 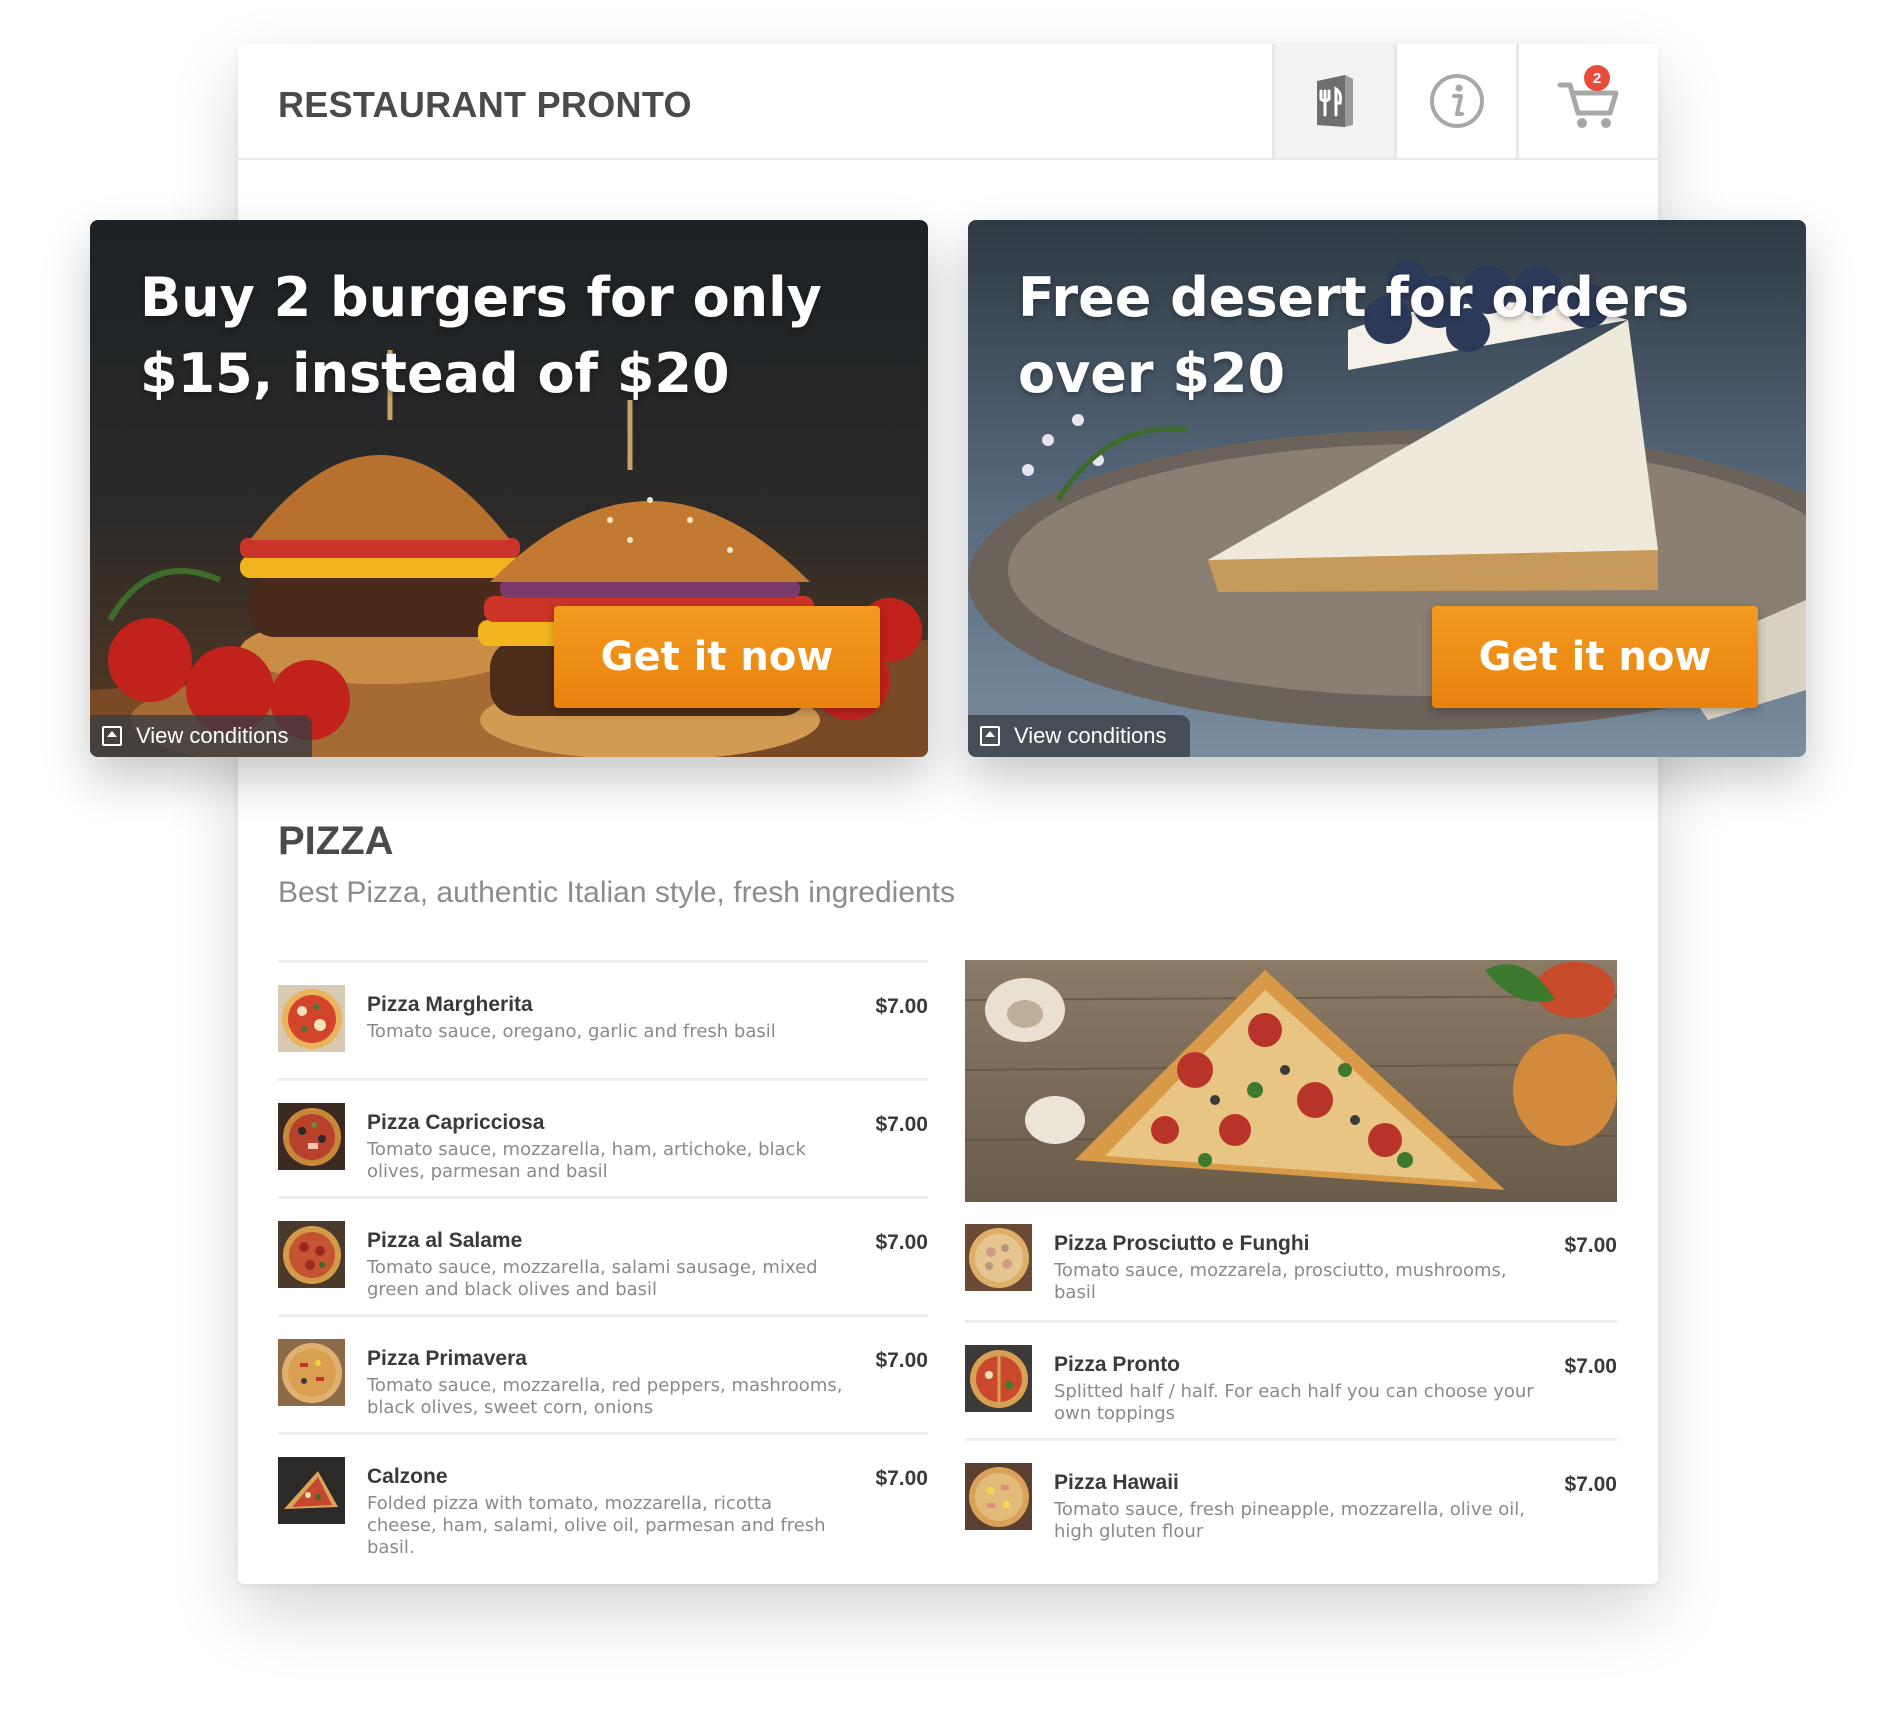 I want to click on menu-book-icon, so click(x=1334, y=101).